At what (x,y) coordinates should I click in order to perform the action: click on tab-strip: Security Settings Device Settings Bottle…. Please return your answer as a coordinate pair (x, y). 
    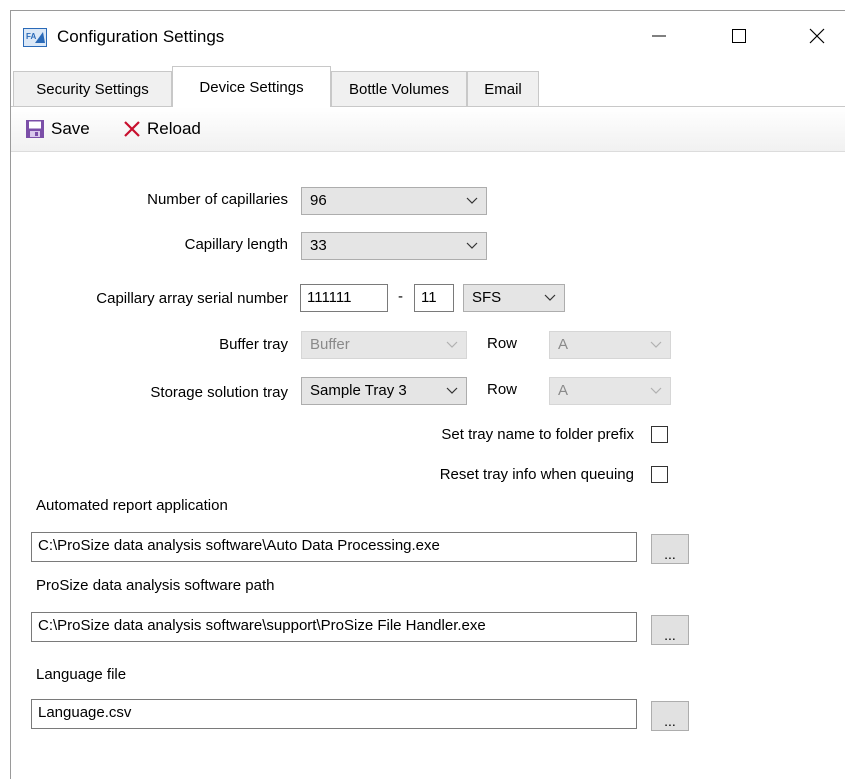
    Looking at the image, I should click on (428, 84).